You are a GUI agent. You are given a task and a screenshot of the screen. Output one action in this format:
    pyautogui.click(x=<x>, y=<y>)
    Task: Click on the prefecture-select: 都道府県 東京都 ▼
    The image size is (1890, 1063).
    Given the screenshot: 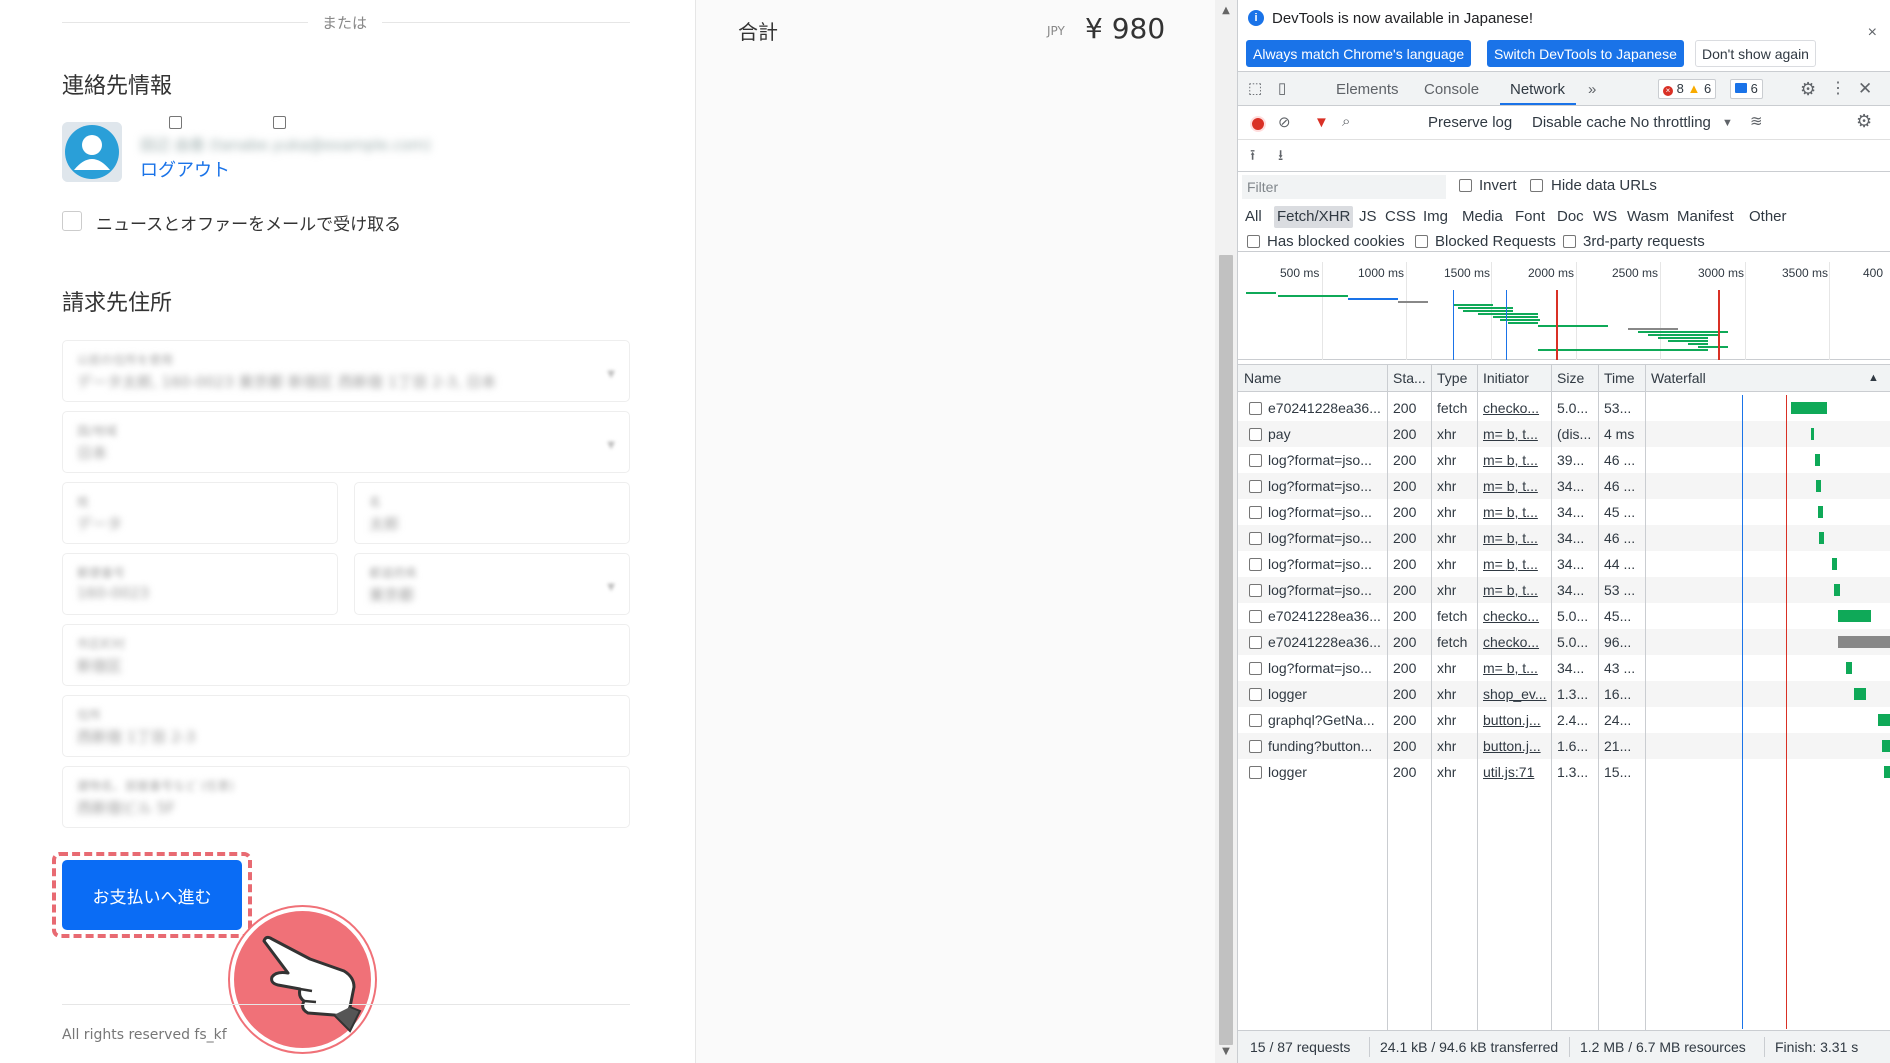 What is the action you would take?
    pyautogui.click(x=492, y=584)
    